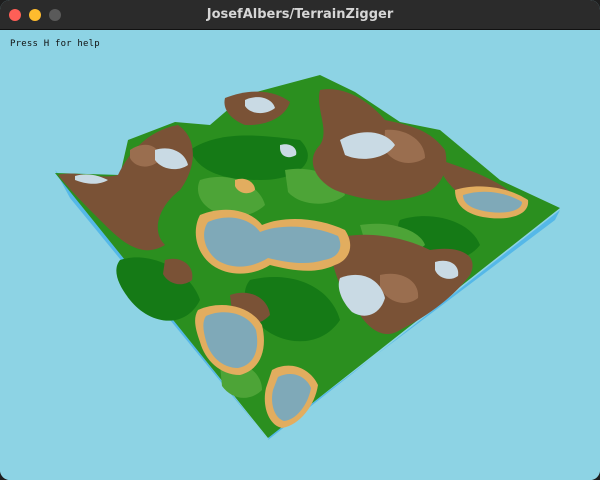 The width and height of the screenshot is (600, 480). I want to click on window-title: JosefAlbers/TerrainZigger, so click(300, 14).